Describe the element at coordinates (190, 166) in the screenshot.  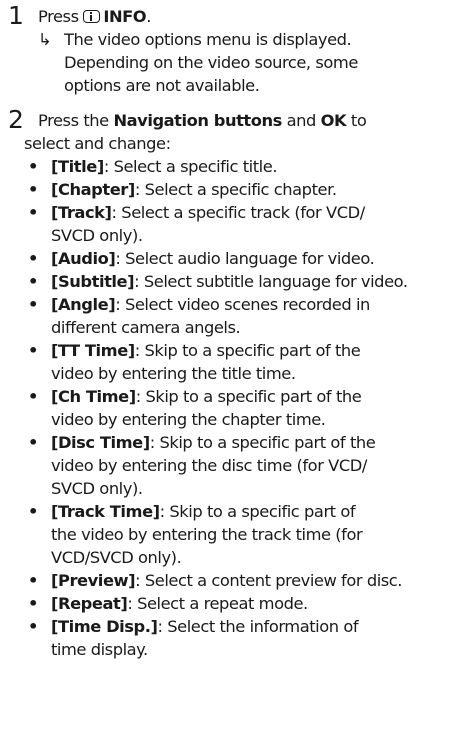
I see `option-desc: : Select a specific title.` at that location.